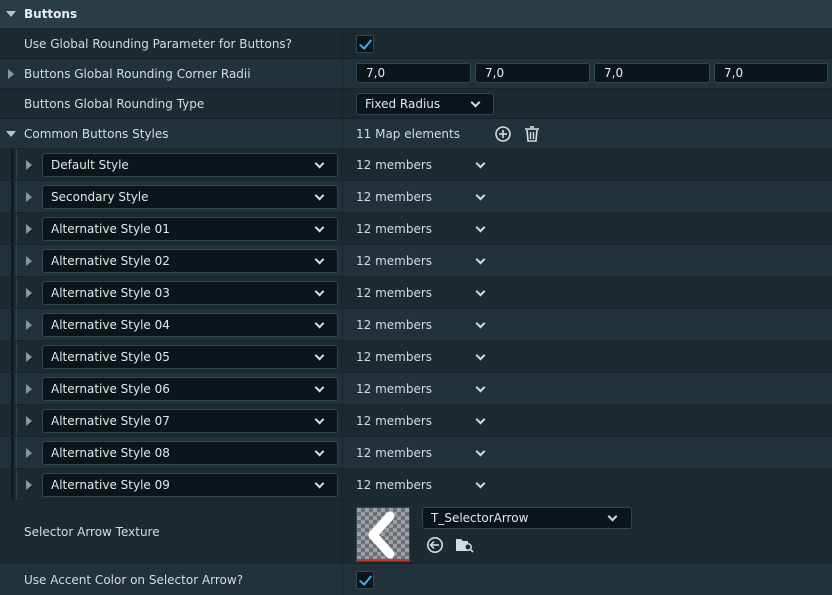  What do you see at coordinates (365, 579) in the screenshot?
I see `use-accent-color-checkbox` at bounding box center [365, 579].